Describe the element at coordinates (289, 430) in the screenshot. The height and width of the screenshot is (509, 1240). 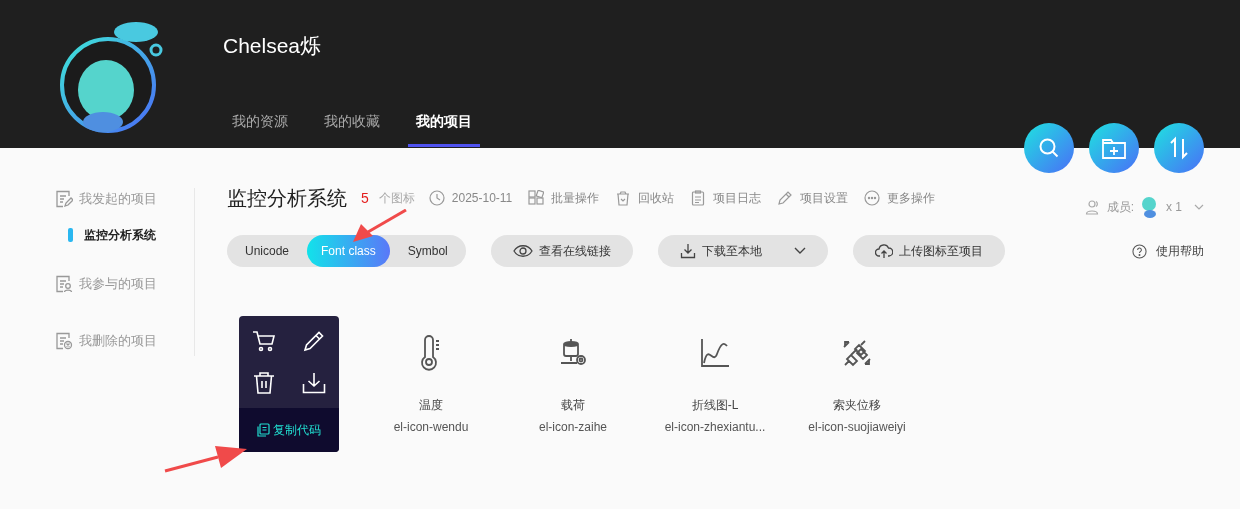
I see `copy-code-button: 复制代码` at that location.